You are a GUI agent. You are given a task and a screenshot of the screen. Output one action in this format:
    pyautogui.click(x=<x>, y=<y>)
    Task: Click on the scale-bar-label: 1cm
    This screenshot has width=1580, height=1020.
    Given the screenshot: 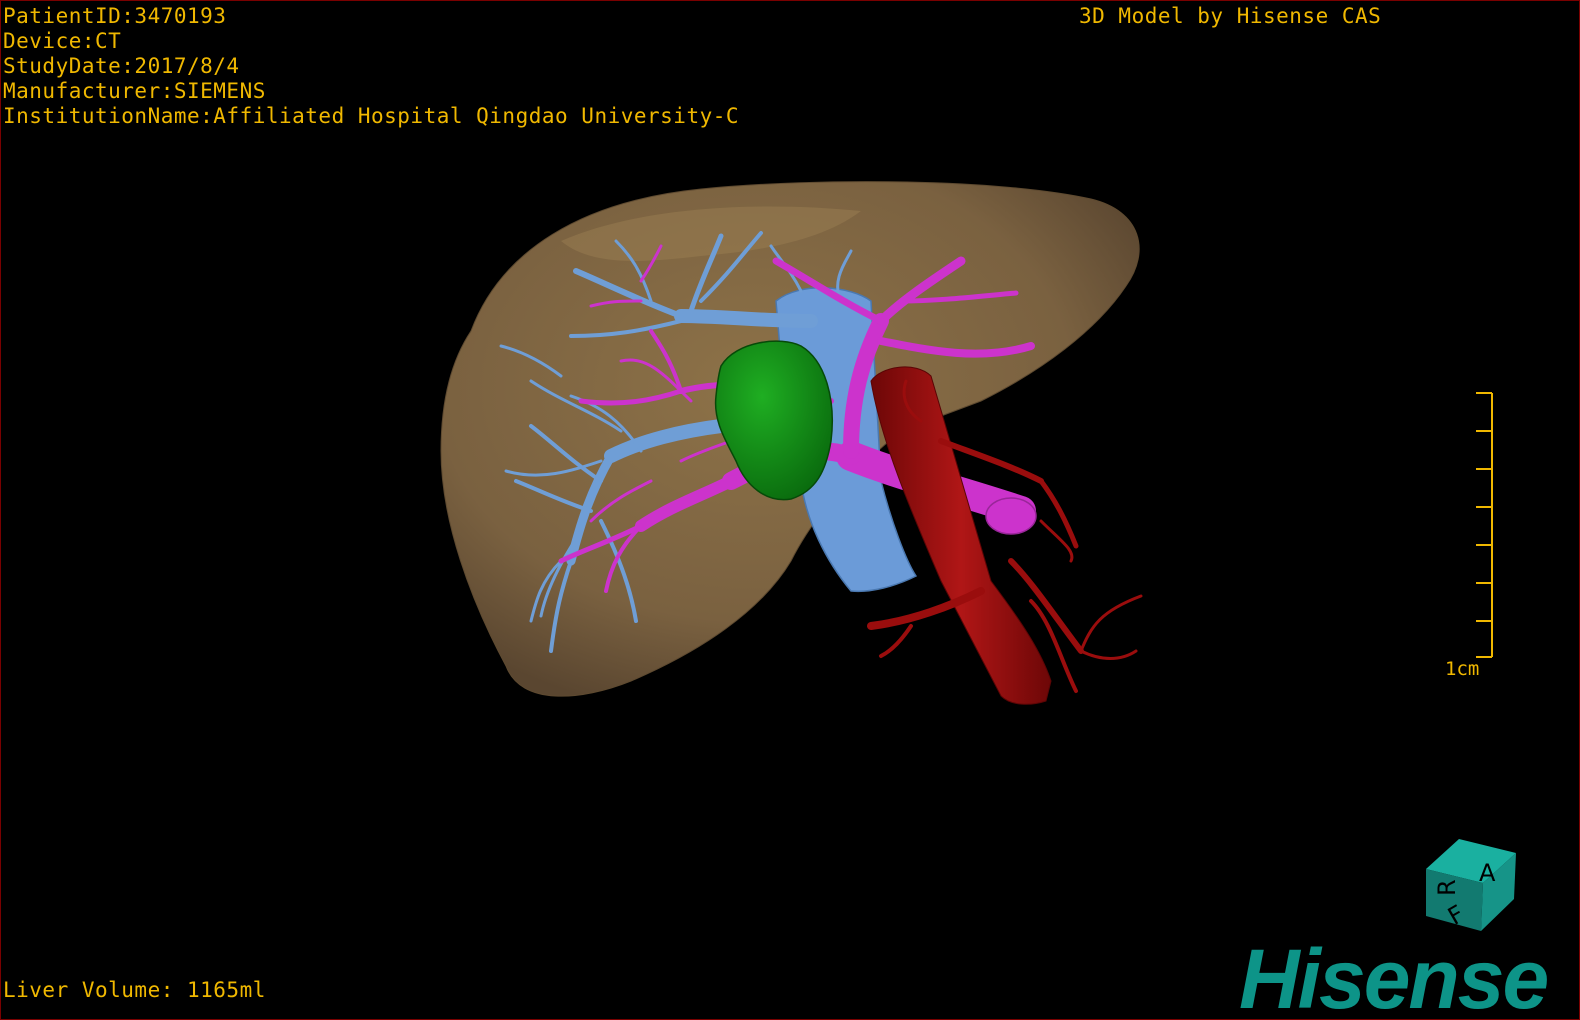 What is the action you would take?
    pyautogui.click(x=1462, y=669)
    